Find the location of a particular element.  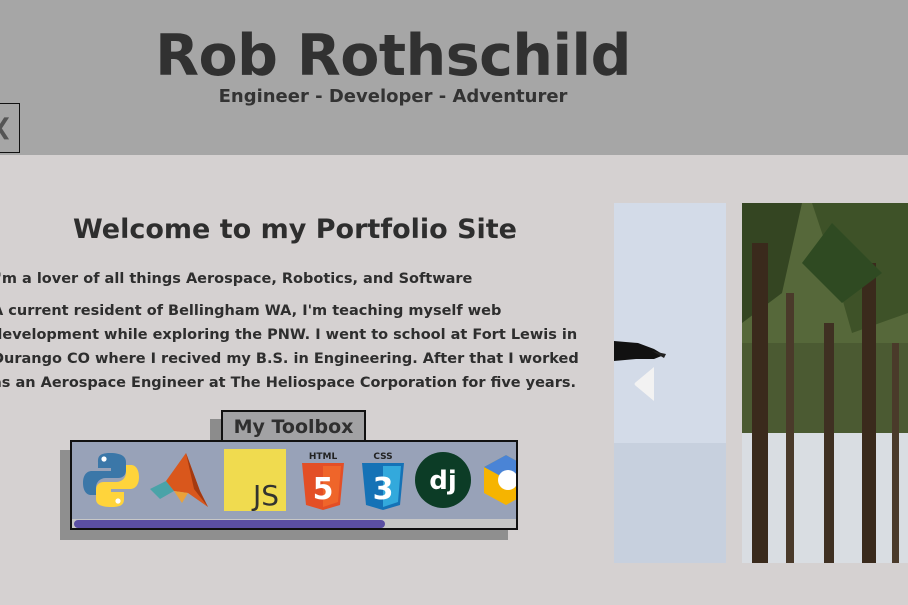

toolbox-scrollbar-thumb is located at coordinates (229, 524).